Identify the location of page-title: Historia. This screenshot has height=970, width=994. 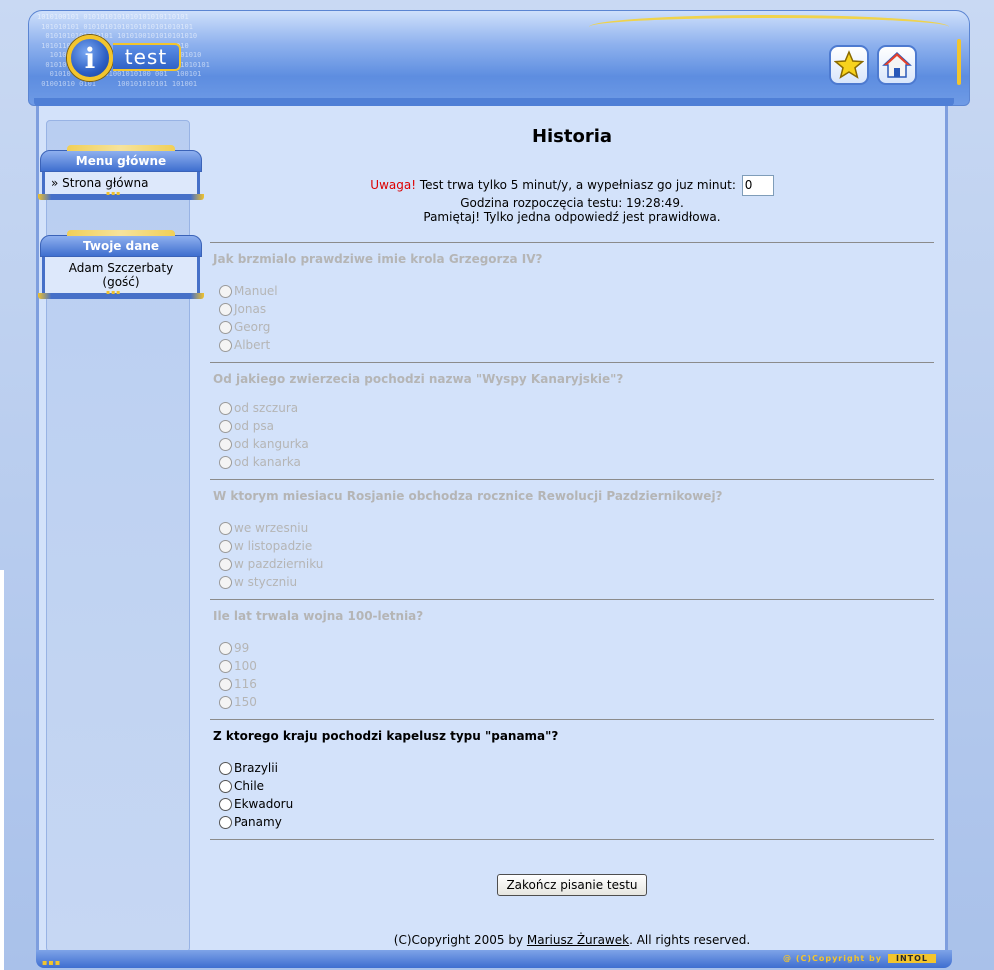
(572, 136).